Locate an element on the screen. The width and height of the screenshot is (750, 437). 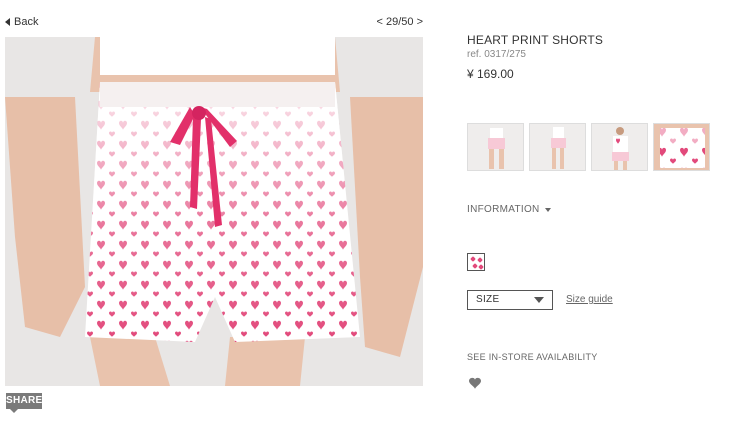
thumbnail-detail is located at coordinates (681, 147).